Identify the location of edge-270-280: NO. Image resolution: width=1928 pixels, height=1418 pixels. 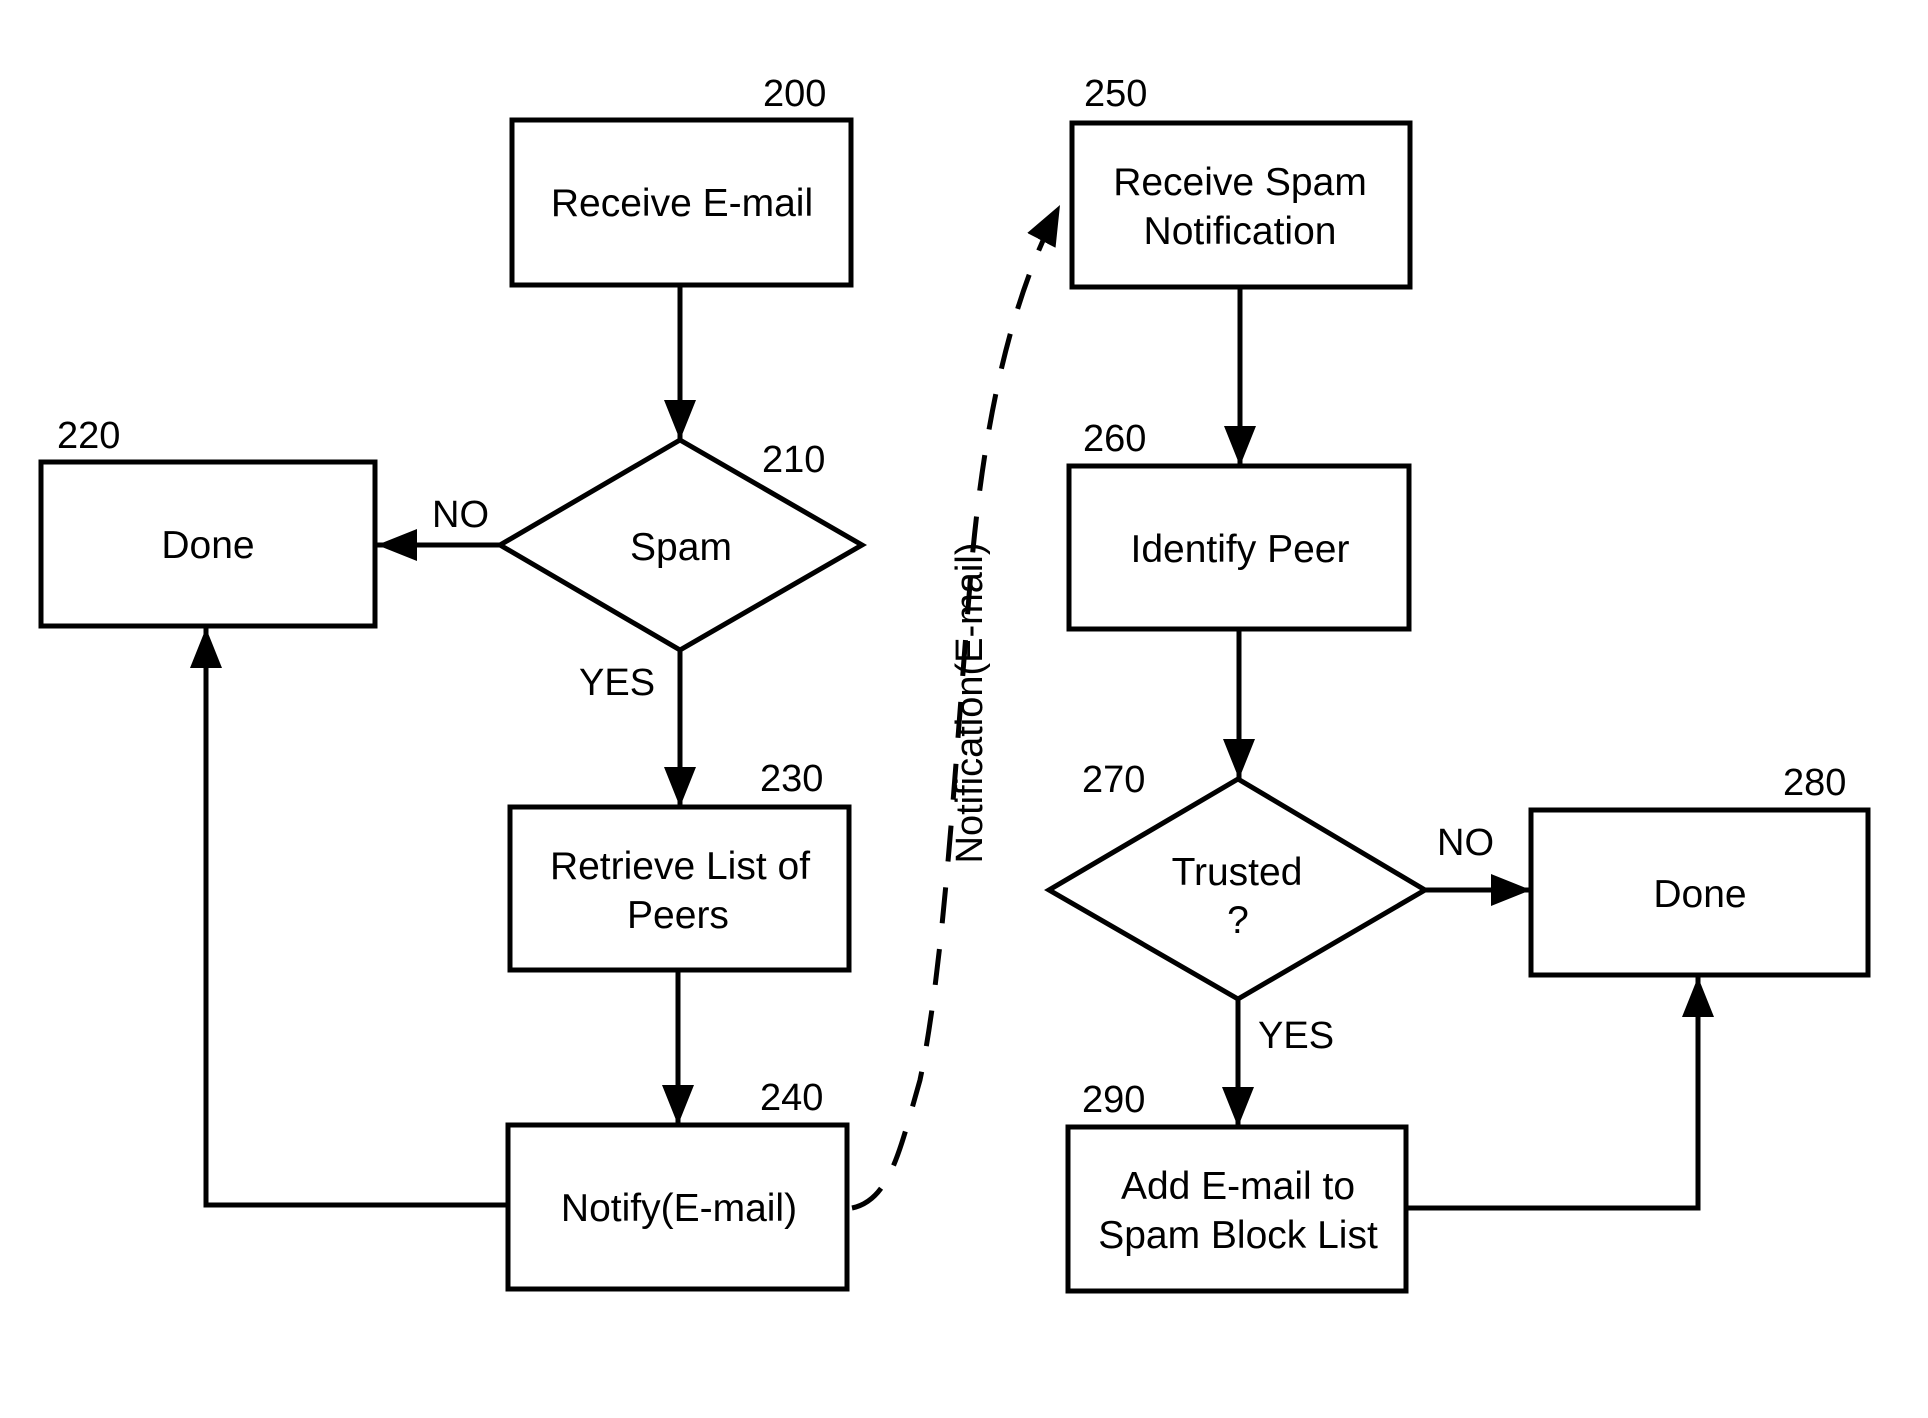
(1478, 864).